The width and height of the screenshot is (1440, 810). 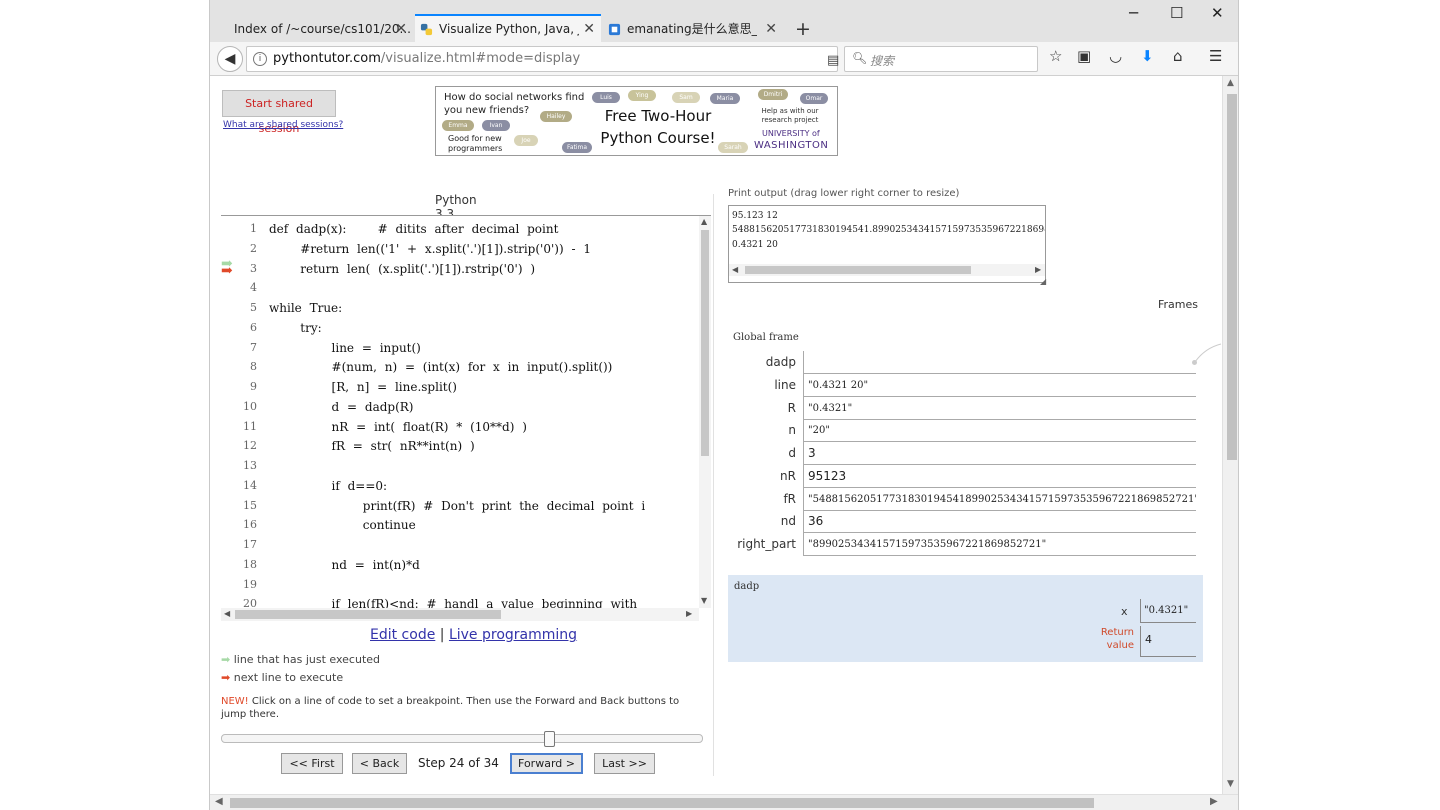 I want to click on code-line: 11 nR = int( float(R) * (10**d) ), so click(x=460, y=427).